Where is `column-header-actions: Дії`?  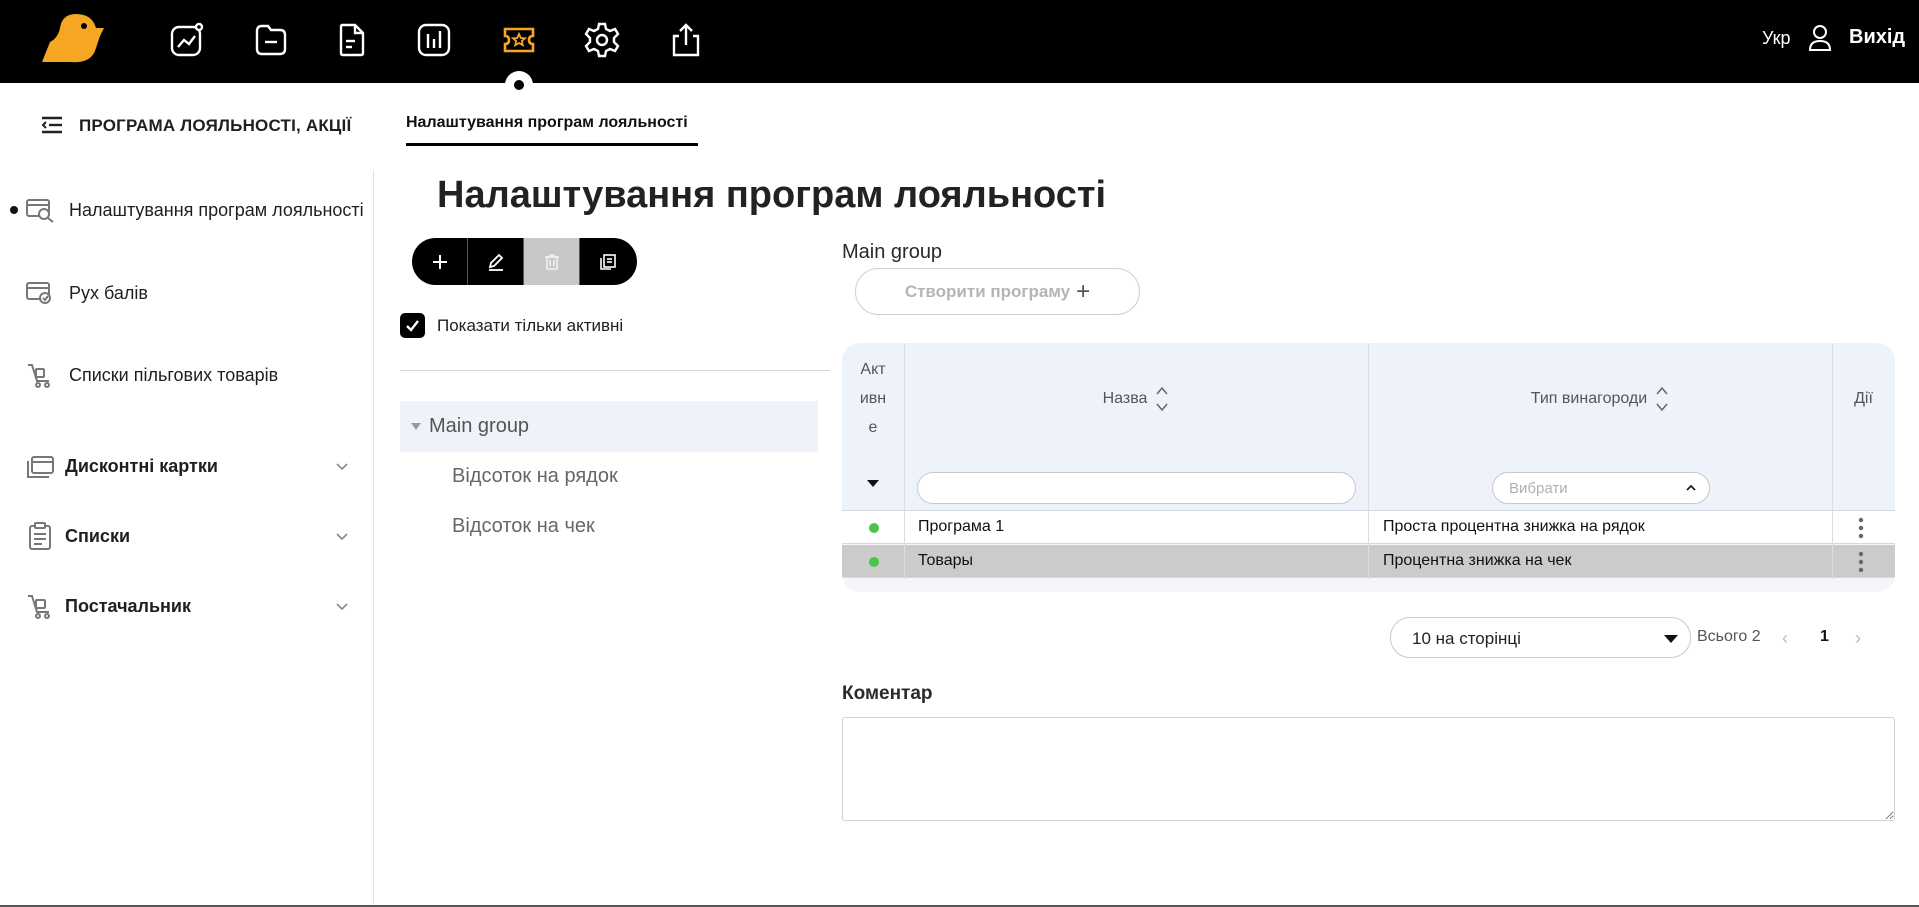 column-header-actions: Дії is located at coordinates (1863, 398).